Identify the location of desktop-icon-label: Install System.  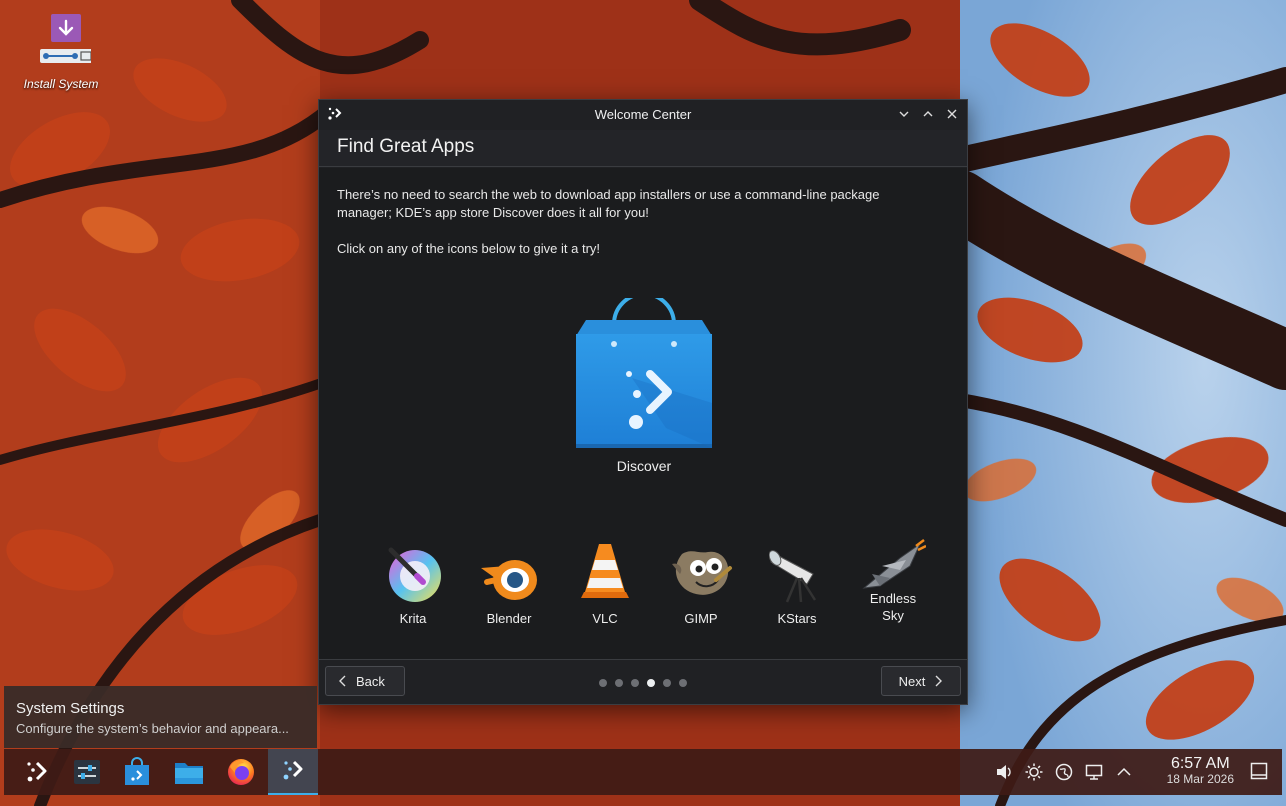
(61, 84).